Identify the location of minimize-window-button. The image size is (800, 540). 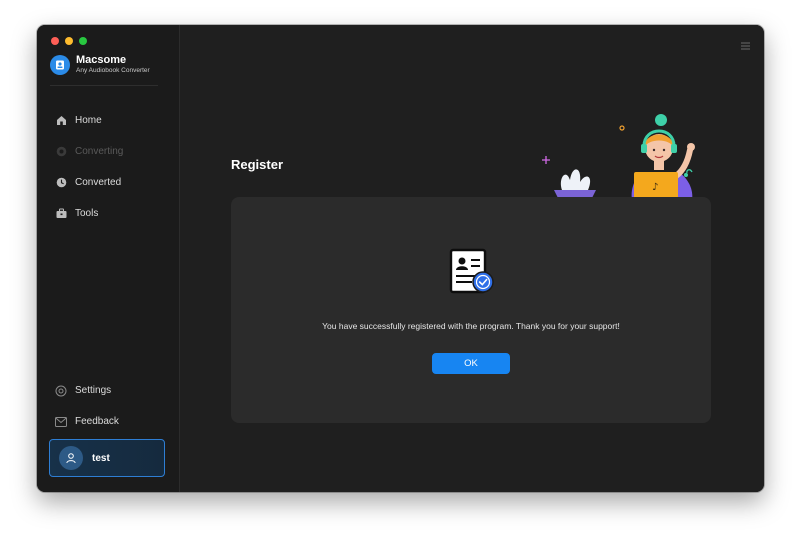
(69, 41).